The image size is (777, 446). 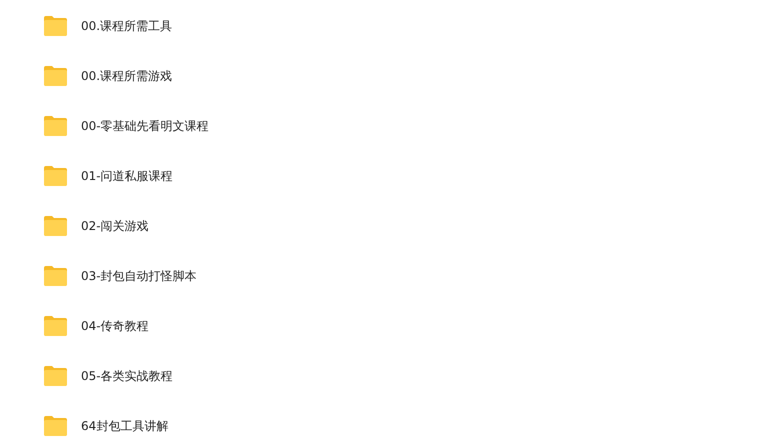 I want to click on folder-name: 64封包工具讲解, so click(x=124, y=426).